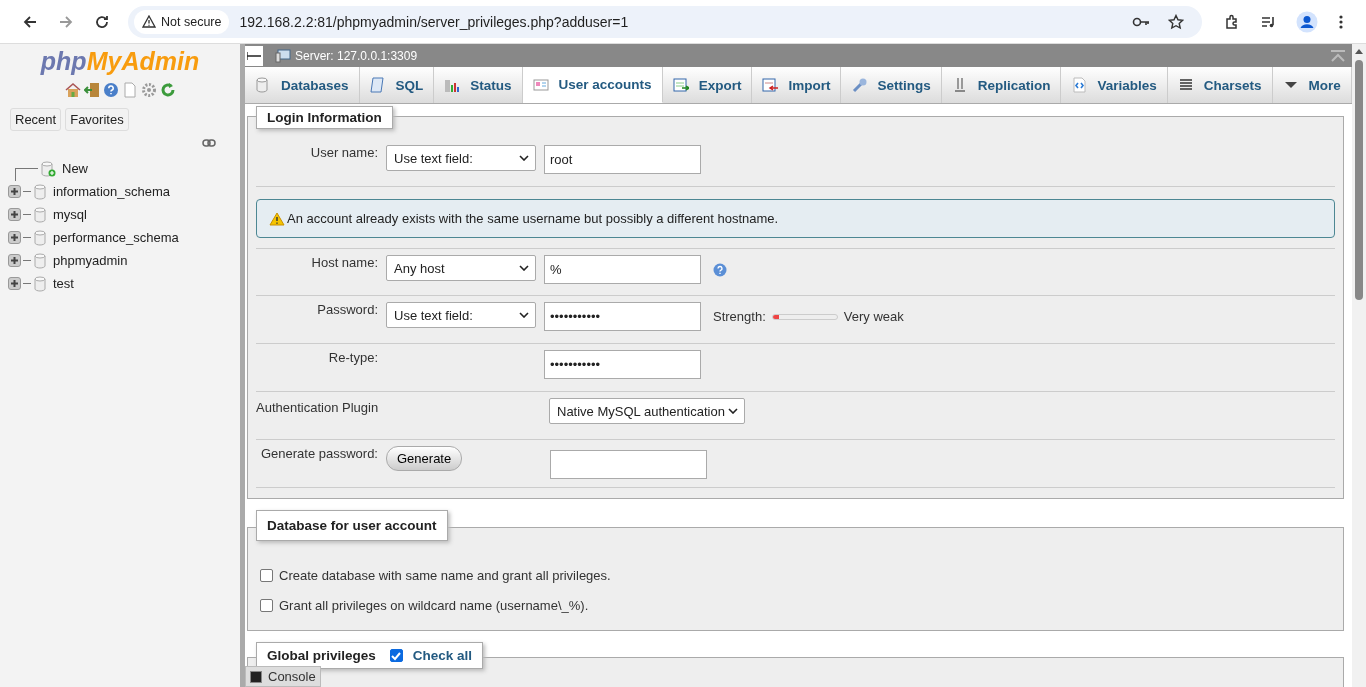 The height and width of the screenshot is (687, 1366). What do you see at coordinates (424, 458) in the screenshot?
I see `generate-button: Generate` at bounding box center [424, 458].